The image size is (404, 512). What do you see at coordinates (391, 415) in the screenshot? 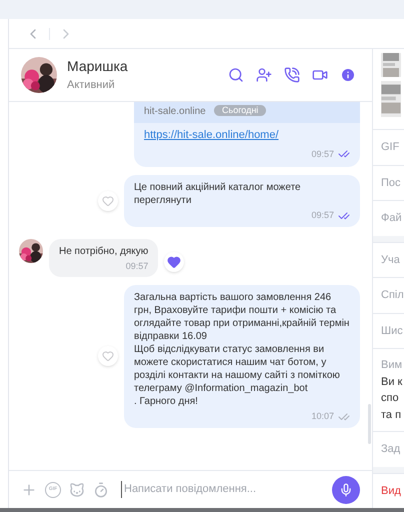
I see `panel-text: та п` at bounding box center [391, 415].